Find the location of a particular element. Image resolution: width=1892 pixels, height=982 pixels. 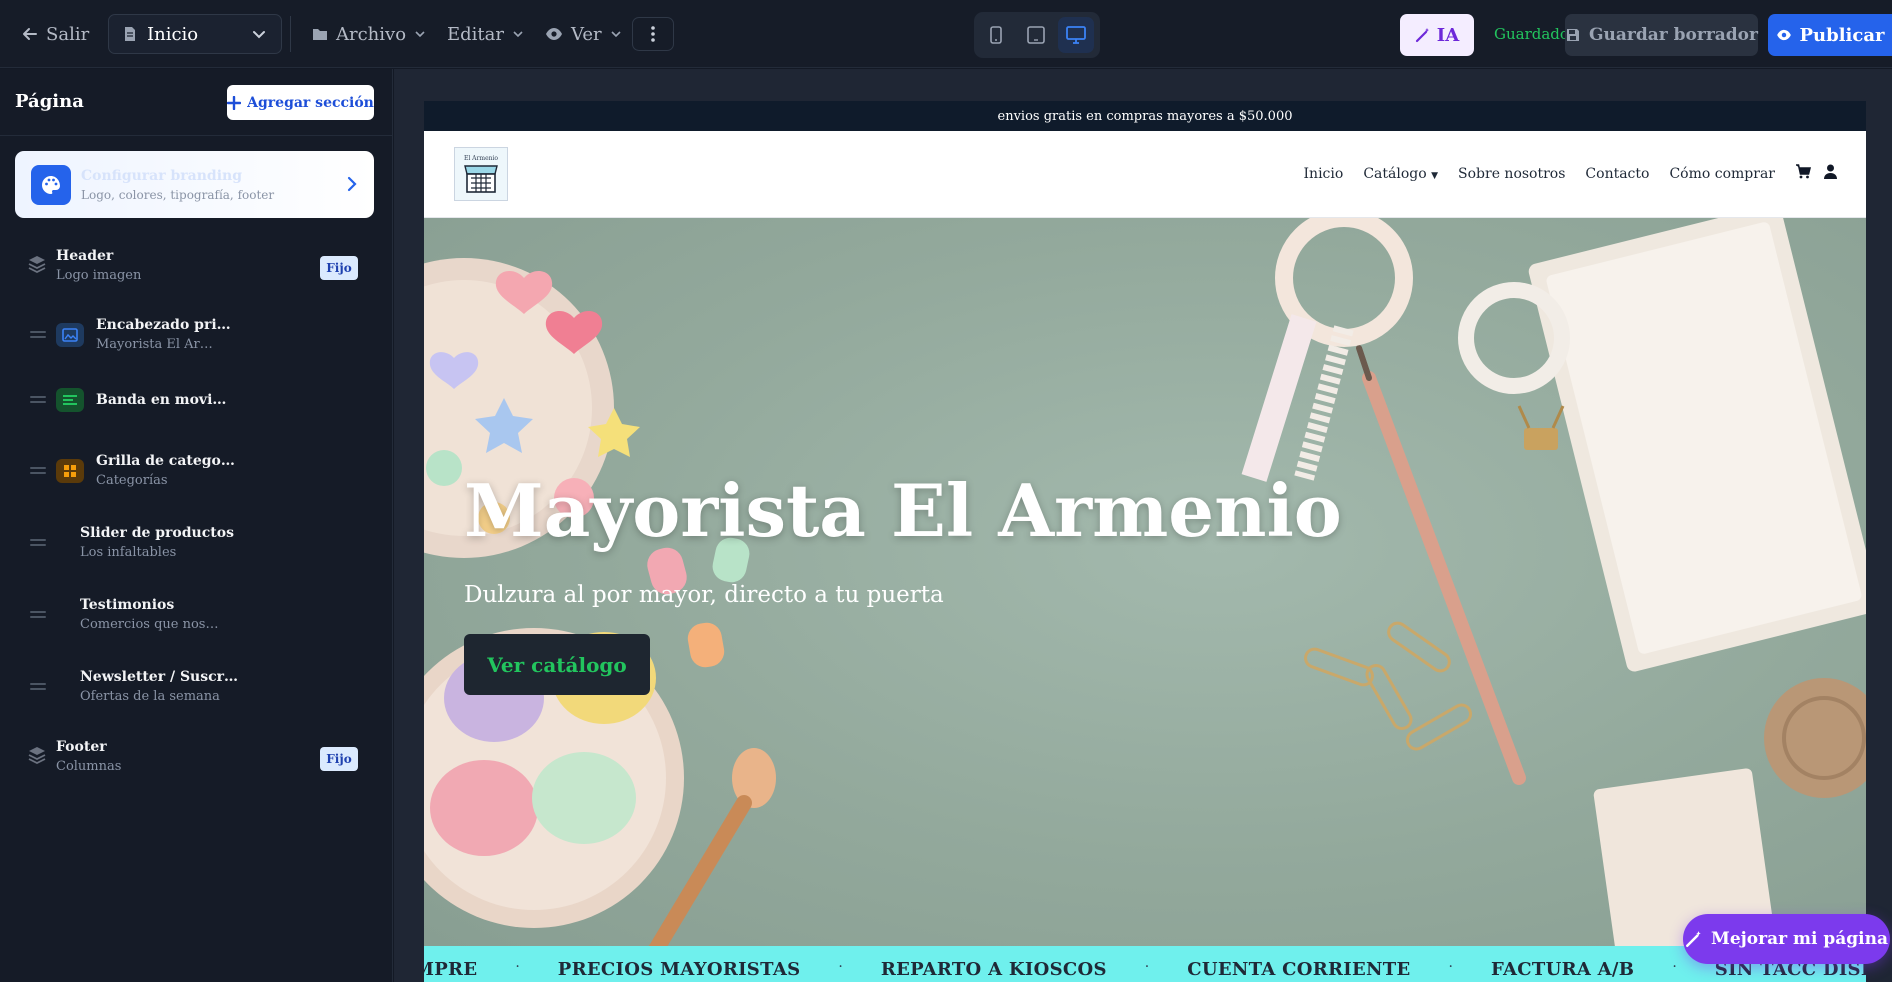

file-icon is located at coordinates (130, 34).